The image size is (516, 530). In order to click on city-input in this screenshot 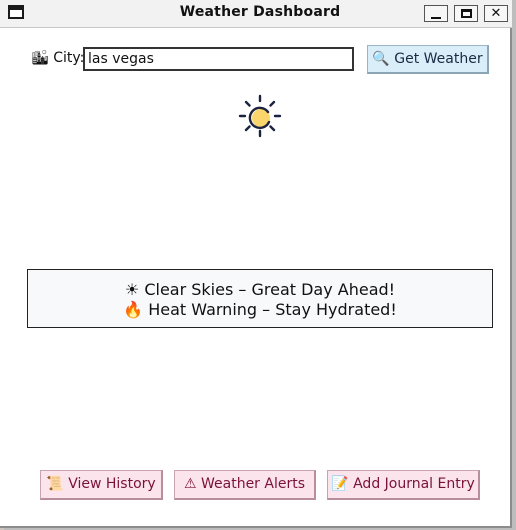, I will do `click(218, 59)`.